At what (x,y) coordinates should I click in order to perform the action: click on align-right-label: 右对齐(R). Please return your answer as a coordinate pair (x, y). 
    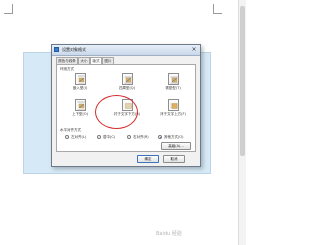
    Looking at the image, I should click on (141, 136).